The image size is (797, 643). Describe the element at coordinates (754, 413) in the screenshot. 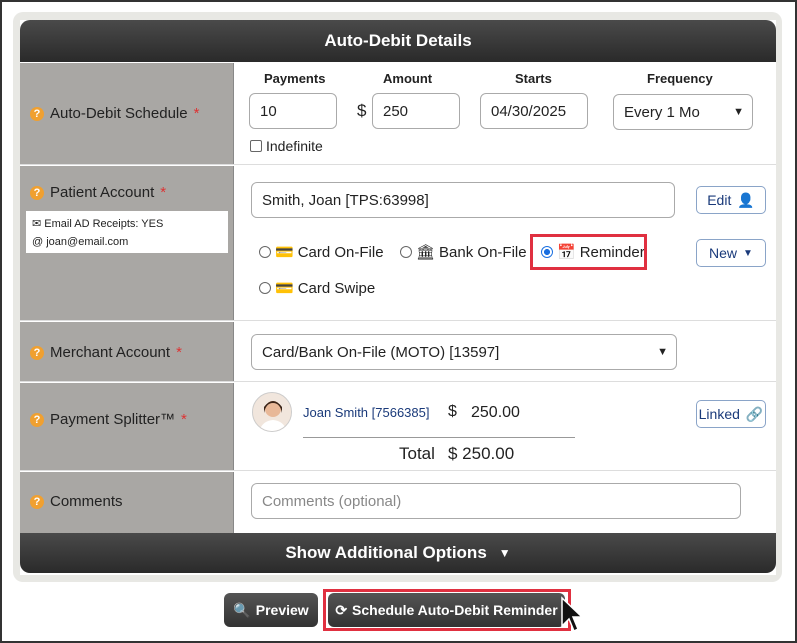

I see `link-icon: 🔗` at that location.